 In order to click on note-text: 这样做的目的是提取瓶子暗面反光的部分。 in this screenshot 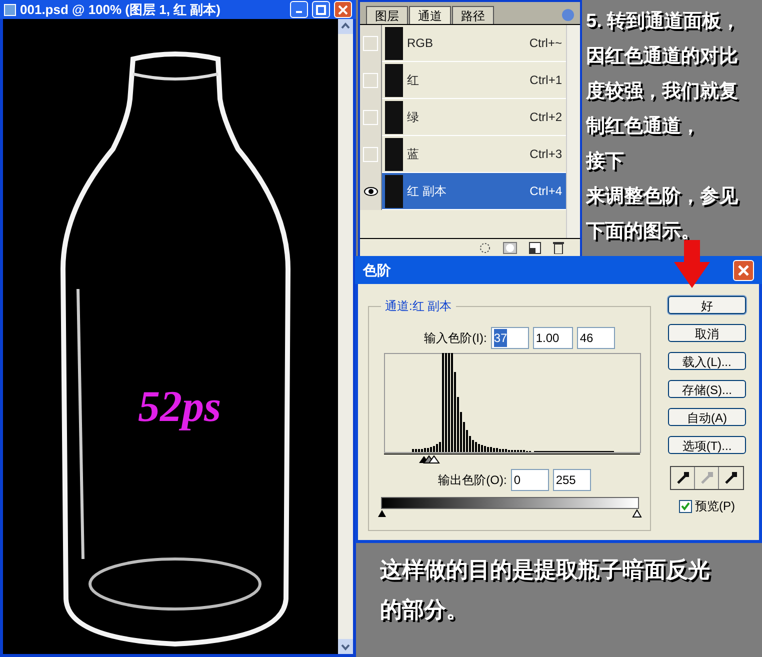, I will do `click(545, 590)`.